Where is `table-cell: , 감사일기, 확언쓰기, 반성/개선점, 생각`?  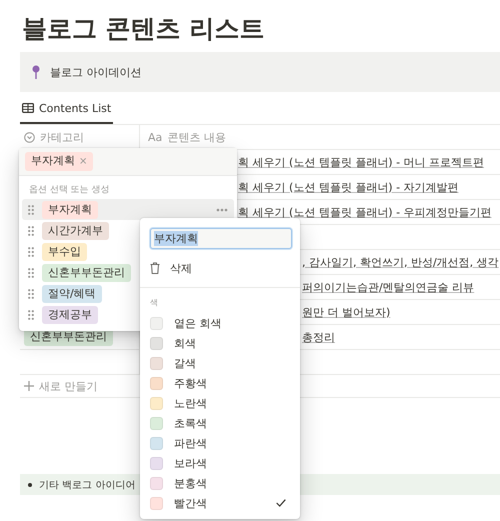 table-cell: , 감사일기, 확언쓰기, 반성/개선점, 생각 is located at coordinates (400, 262).